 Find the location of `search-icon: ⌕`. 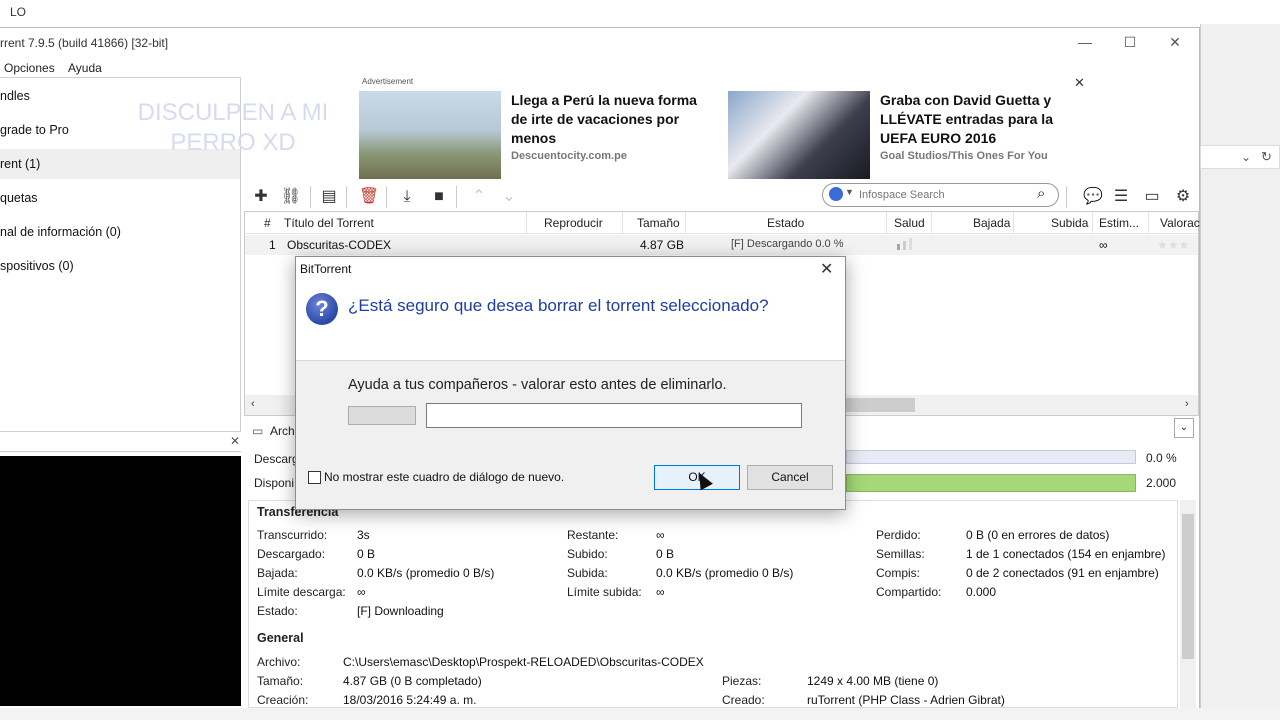

search-icon: ⌕ is located at coordinates (1041, 193).